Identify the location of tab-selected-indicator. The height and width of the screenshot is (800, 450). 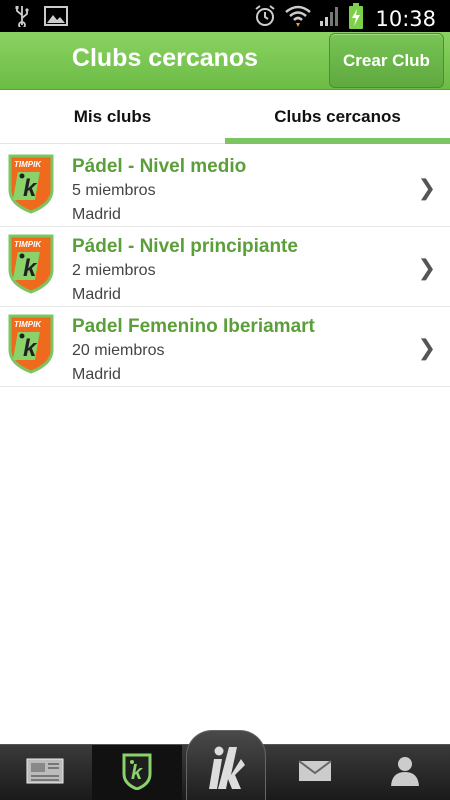
(337, 141).